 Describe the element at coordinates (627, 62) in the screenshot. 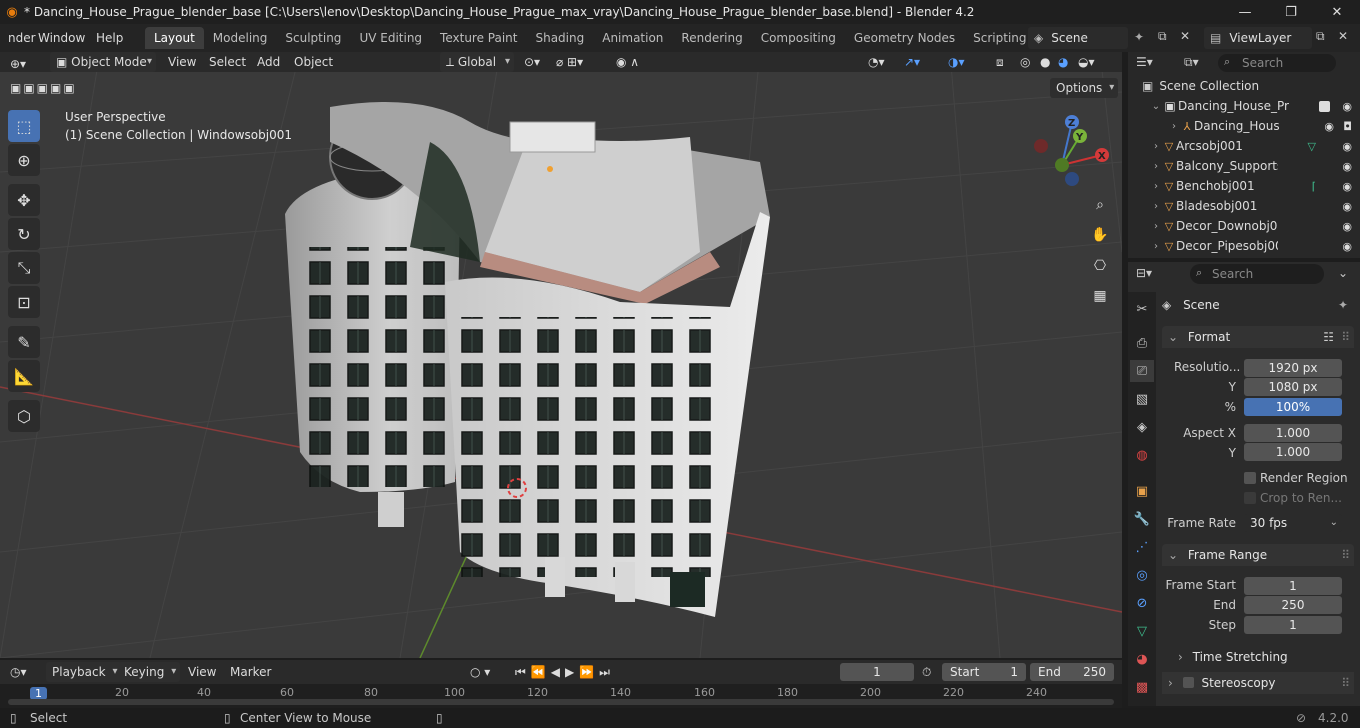

I see `proportional-edit-icon: ◉ ∧` at that location.